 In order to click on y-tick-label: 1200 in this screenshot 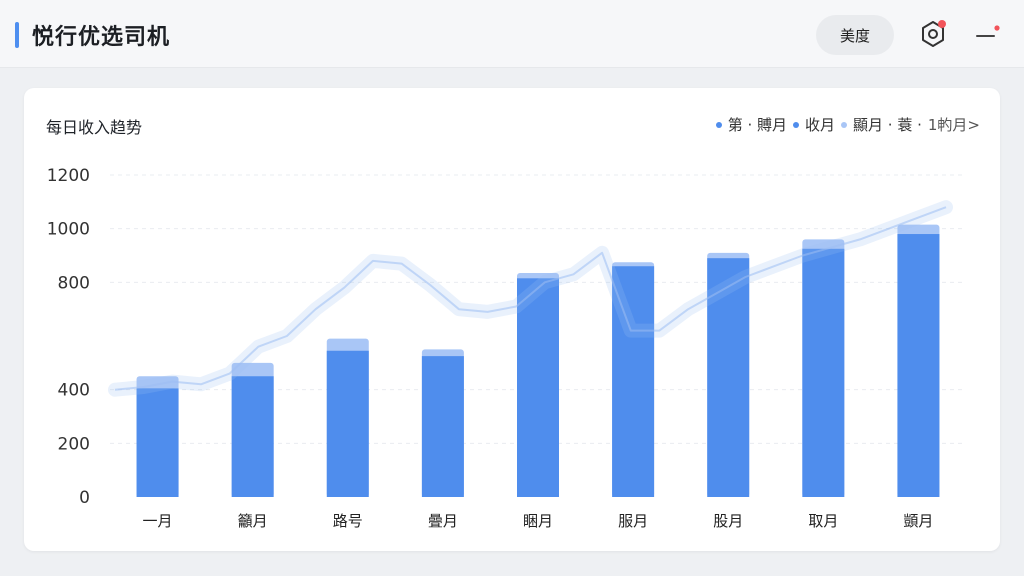, I will do `click(68, 176)`.